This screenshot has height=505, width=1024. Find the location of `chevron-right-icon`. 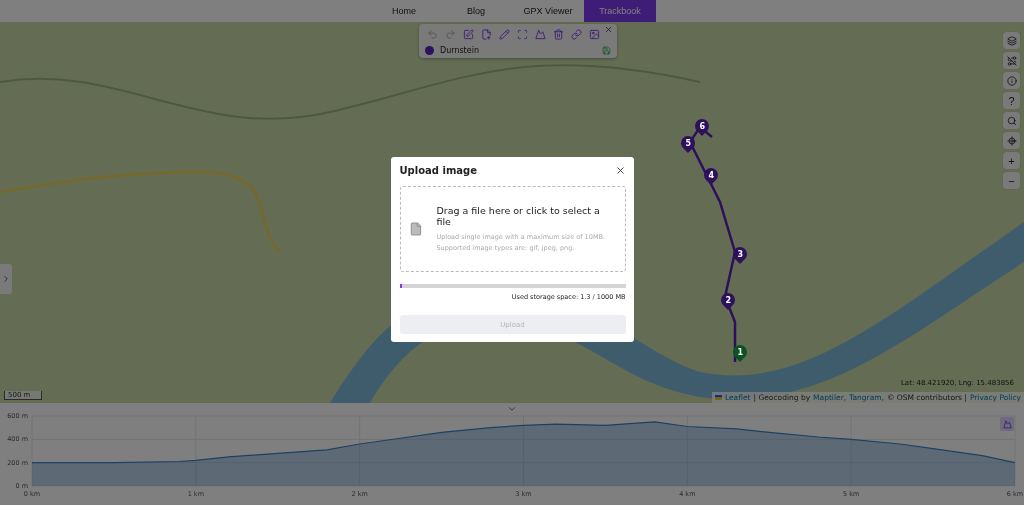

chevron-right-icon is located at coordinates (6, 279).